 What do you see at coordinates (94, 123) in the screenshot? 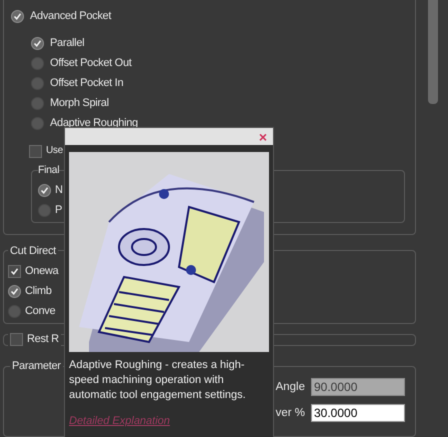
I see `option-label: Adaptive Roughing` at bounding box center [94, 123].